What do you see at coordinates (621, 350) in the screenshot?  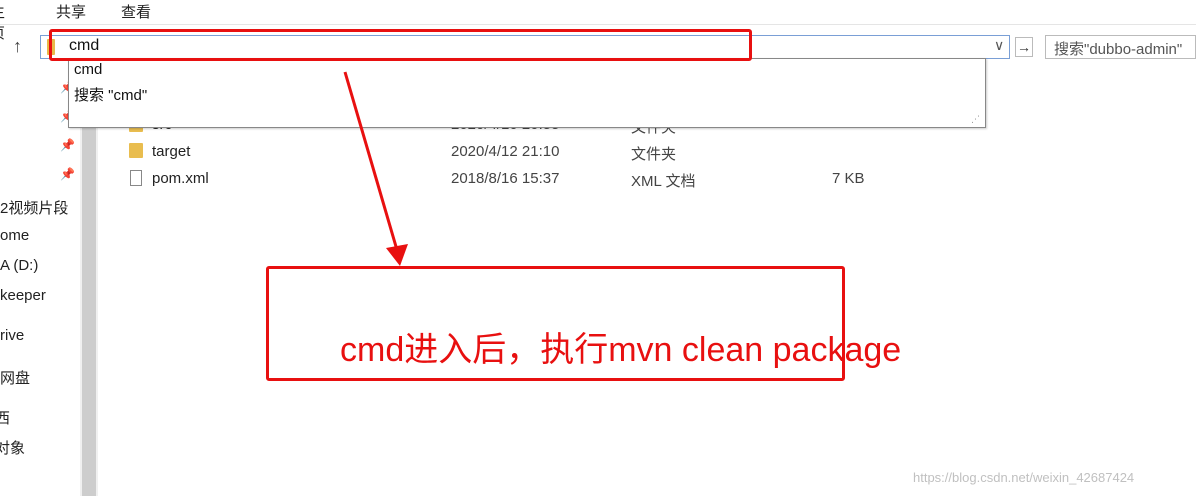 I see `callout-text: cmd进入后，执行mvn clean package` at bounding box center [621, 350].